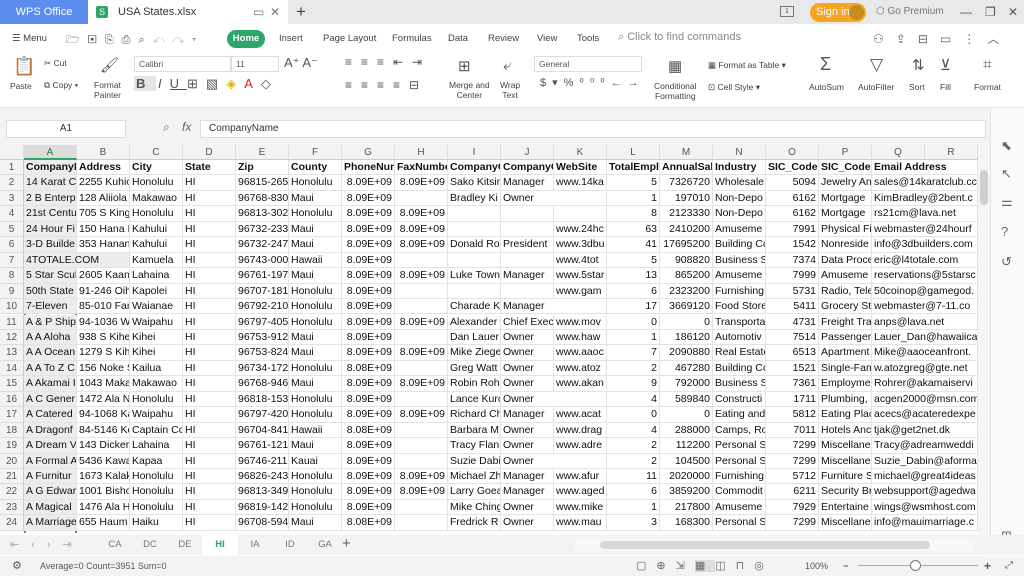 The width and height of the screenshot is (1024, 576). What do you see at coordinates (999, 39) in the screenshot?
I see `collapse-ribbon-icon: ︿` at bounding box center [999, 39].